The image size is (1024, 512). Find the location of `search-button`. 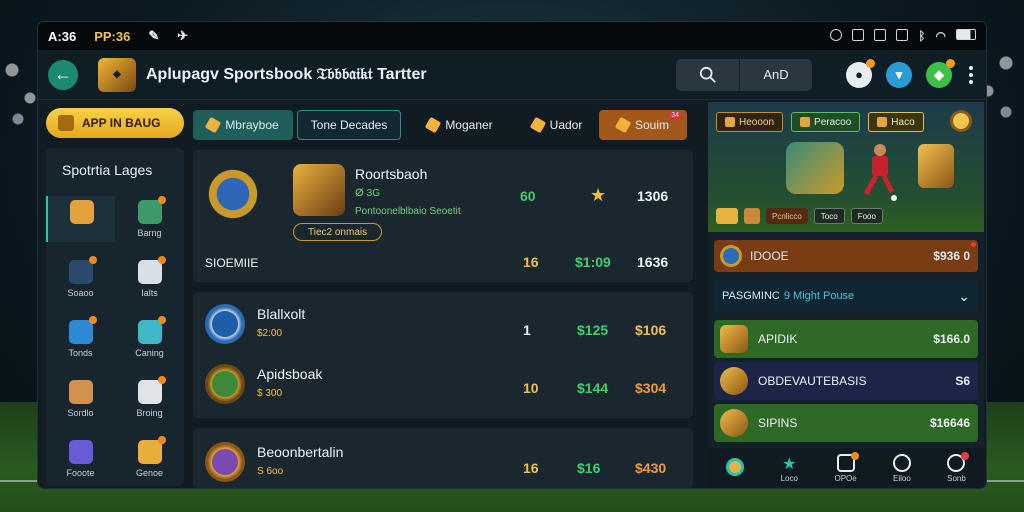

search-button is located at coordinates (708, 74).